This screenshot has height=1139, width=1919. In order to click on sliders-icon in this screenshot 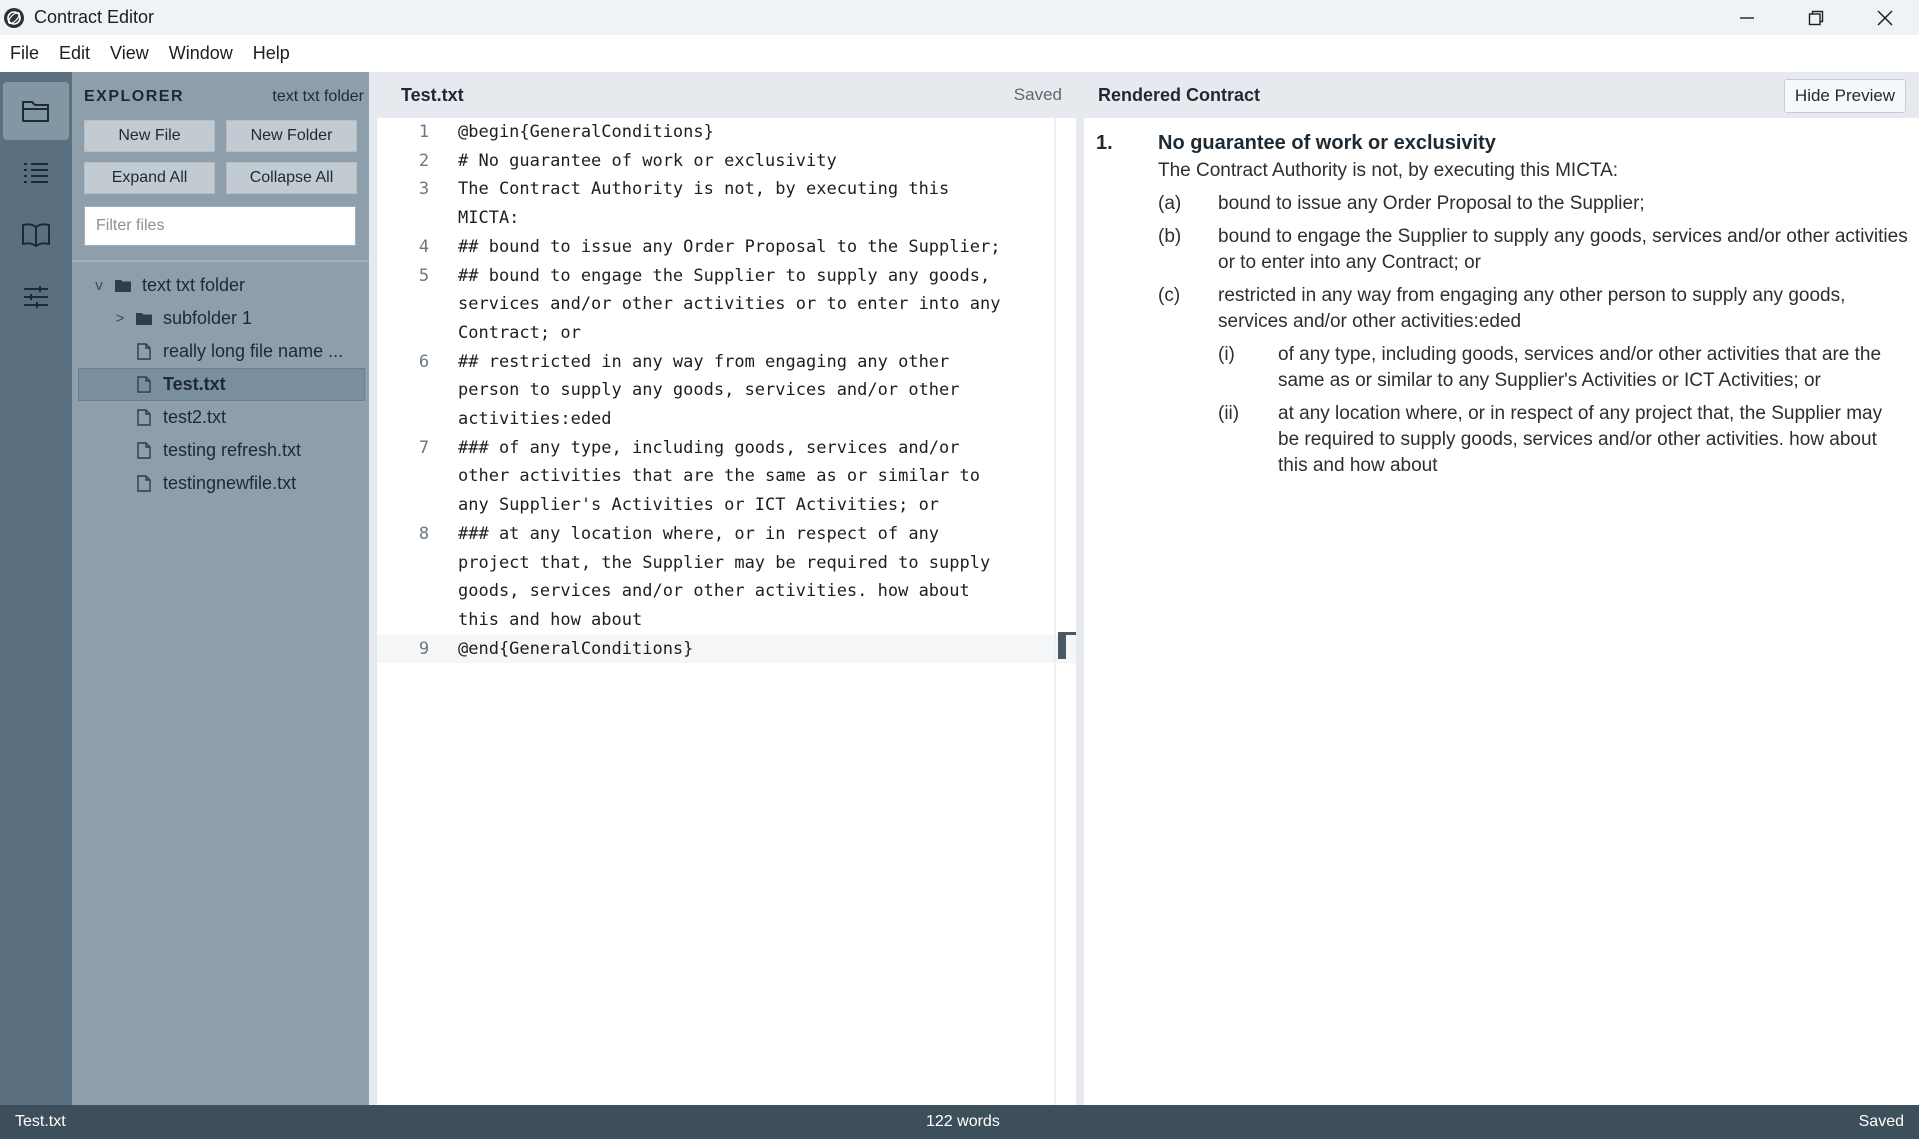, I will do `click(36, 297)`.